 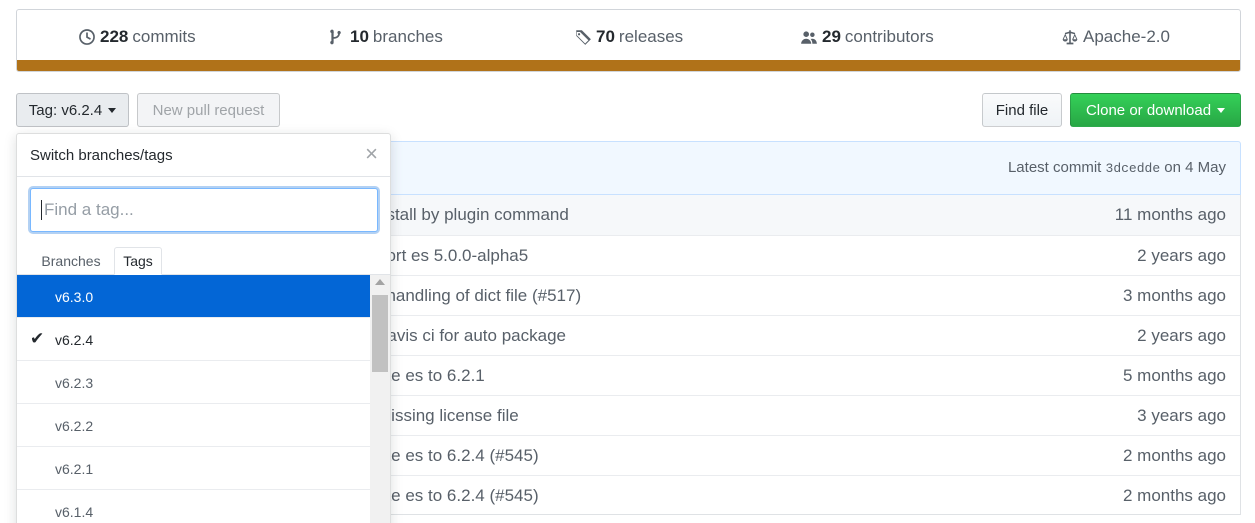 I want to click on dropdown-title: Switch branches/tags, so click(x=101, y=155).